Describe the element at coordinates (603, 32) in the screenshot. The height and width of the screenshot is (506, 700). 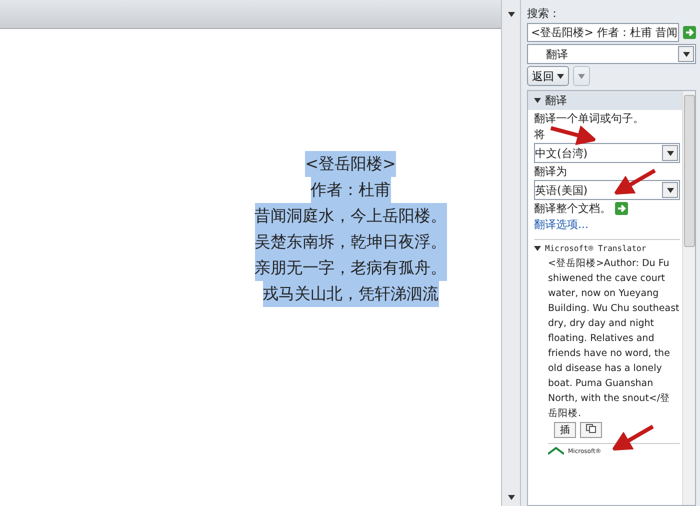
I see `search-field: <登岳阳楼> 作者：杜甫 昔闻` at that location.